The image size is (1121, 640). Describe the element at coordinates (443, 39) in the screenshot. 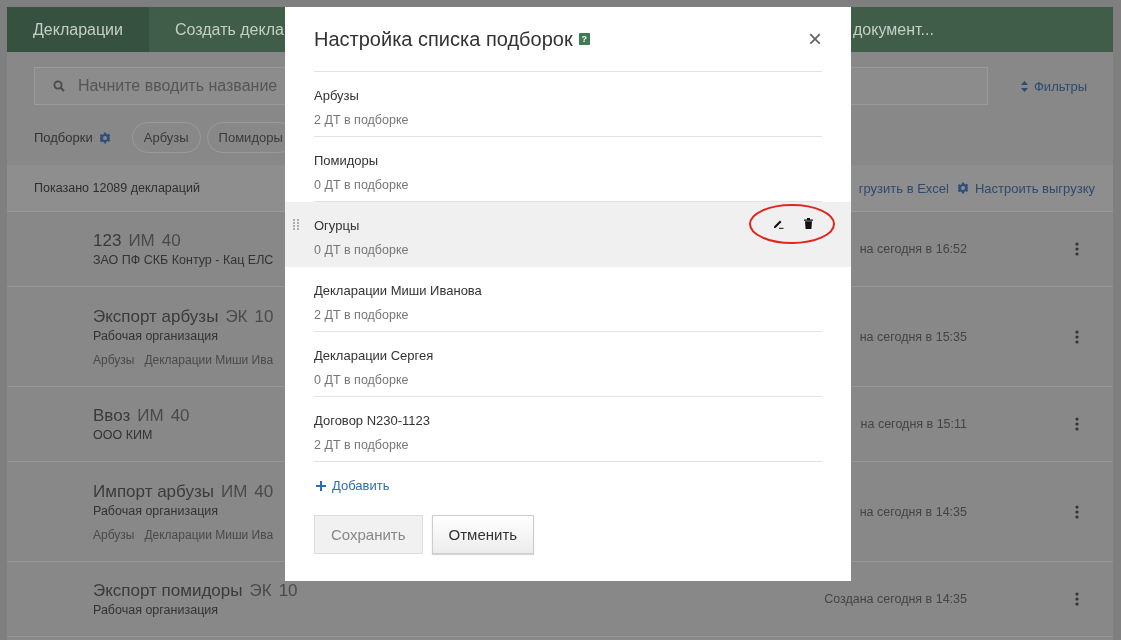

I see `dialog-title: Настройка списка подборок` at that location.